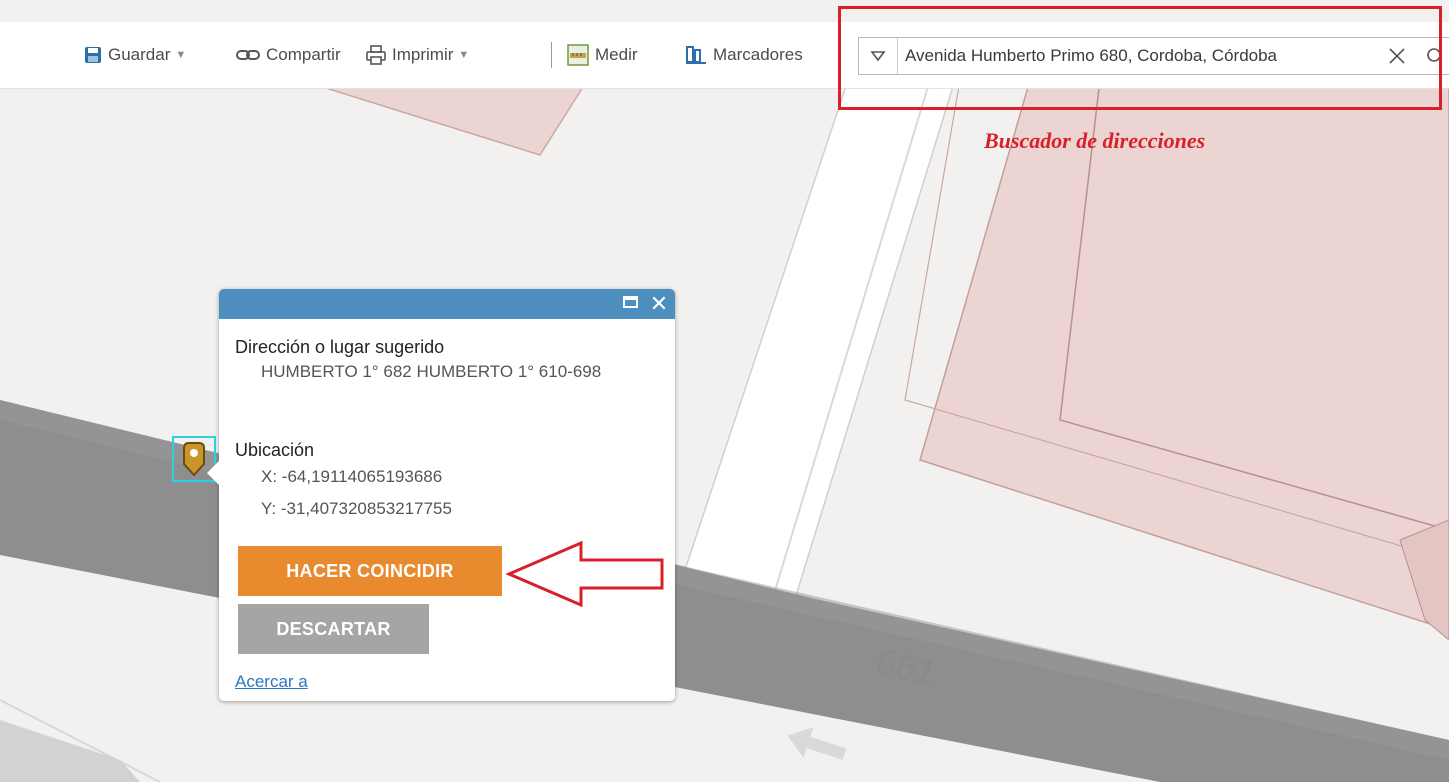  What do you see at coordinates (213, 473) in the screenshot?
I see `popup-pointer` at bounding box center [213, 473].